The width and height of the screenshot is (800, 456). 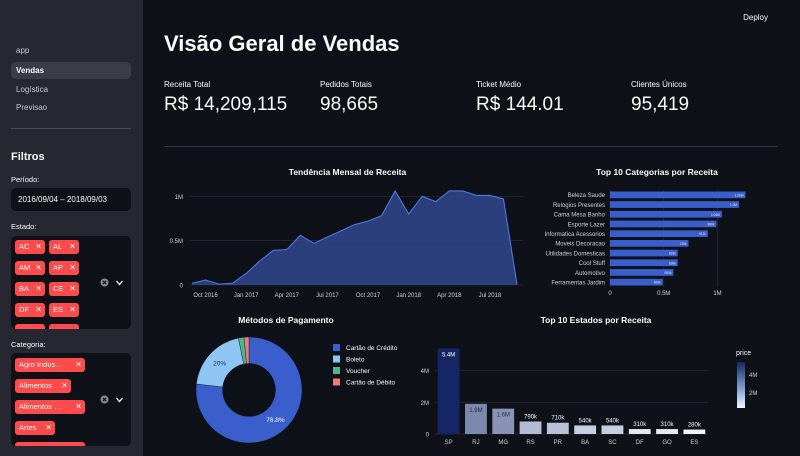 I want to click on x-tick-label: Jul 2017, so click(x=327, y=296).